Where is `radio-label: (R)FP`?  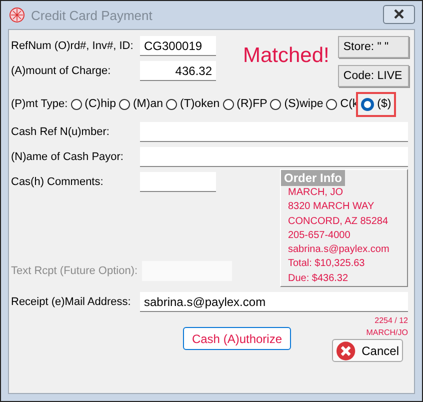 radio-label: (R)FP is located at coordinates (252, 104).